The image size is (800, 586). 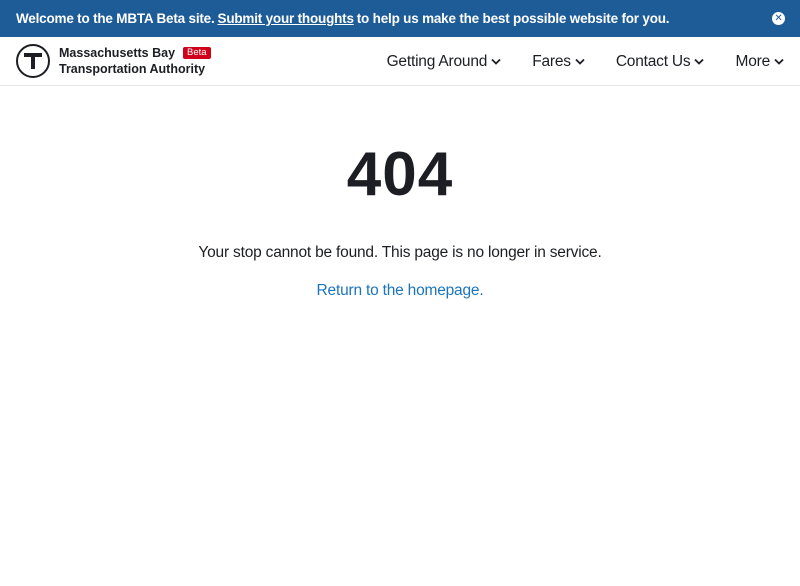 I want to click on nav-more: More, so click(x=759, y=62).